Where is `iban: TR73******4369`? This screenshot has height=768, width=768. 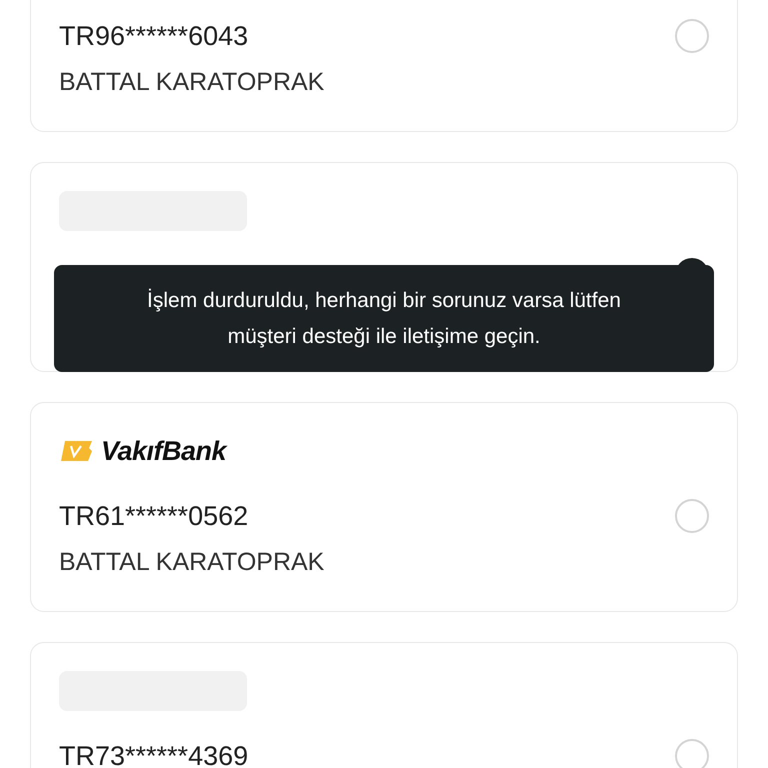
iban: TR73******4369 is located at coordinates (153, 754).